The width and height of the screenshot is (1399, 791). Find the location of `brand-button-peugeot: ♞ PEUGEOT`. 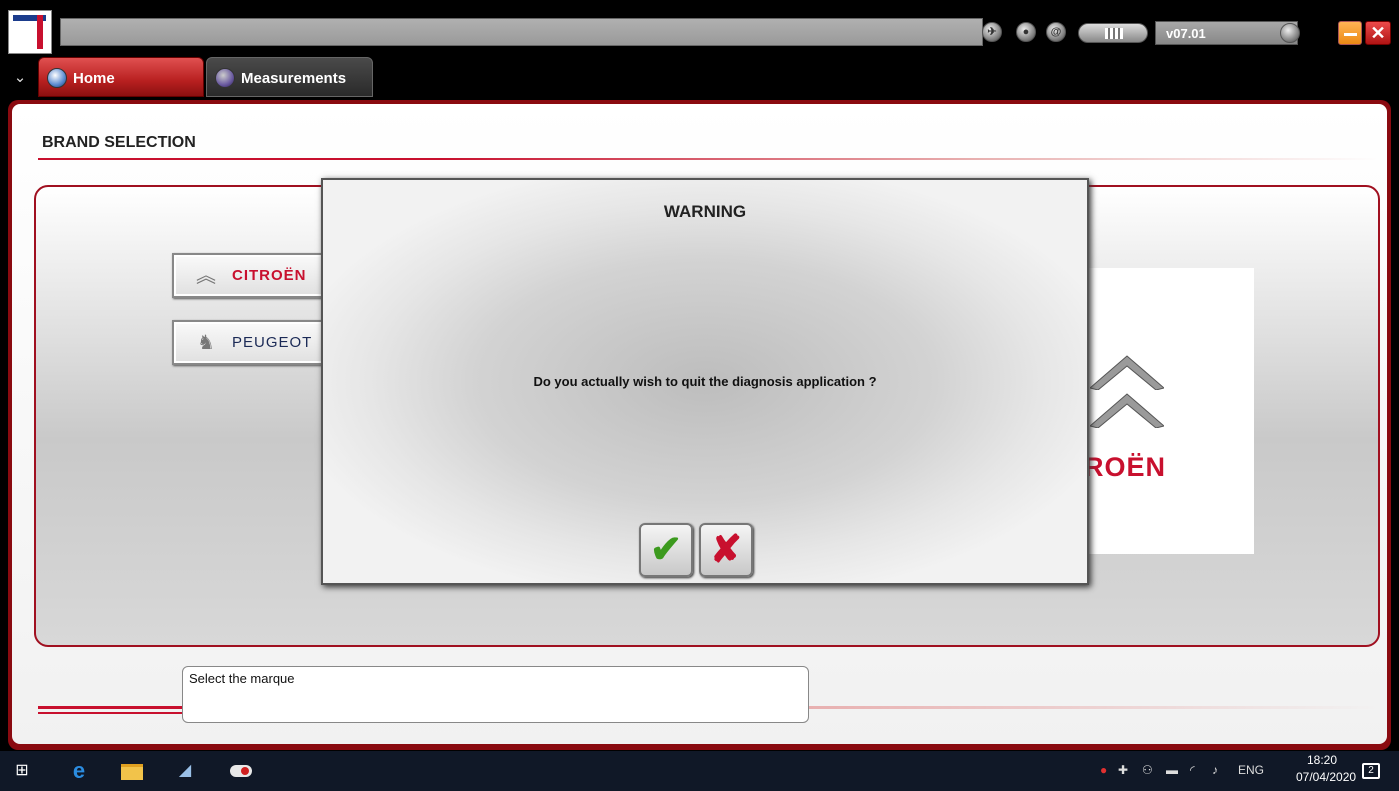

brand-button-peugeot: ♞ PEUGEOT is located at coordinates (252, 342).